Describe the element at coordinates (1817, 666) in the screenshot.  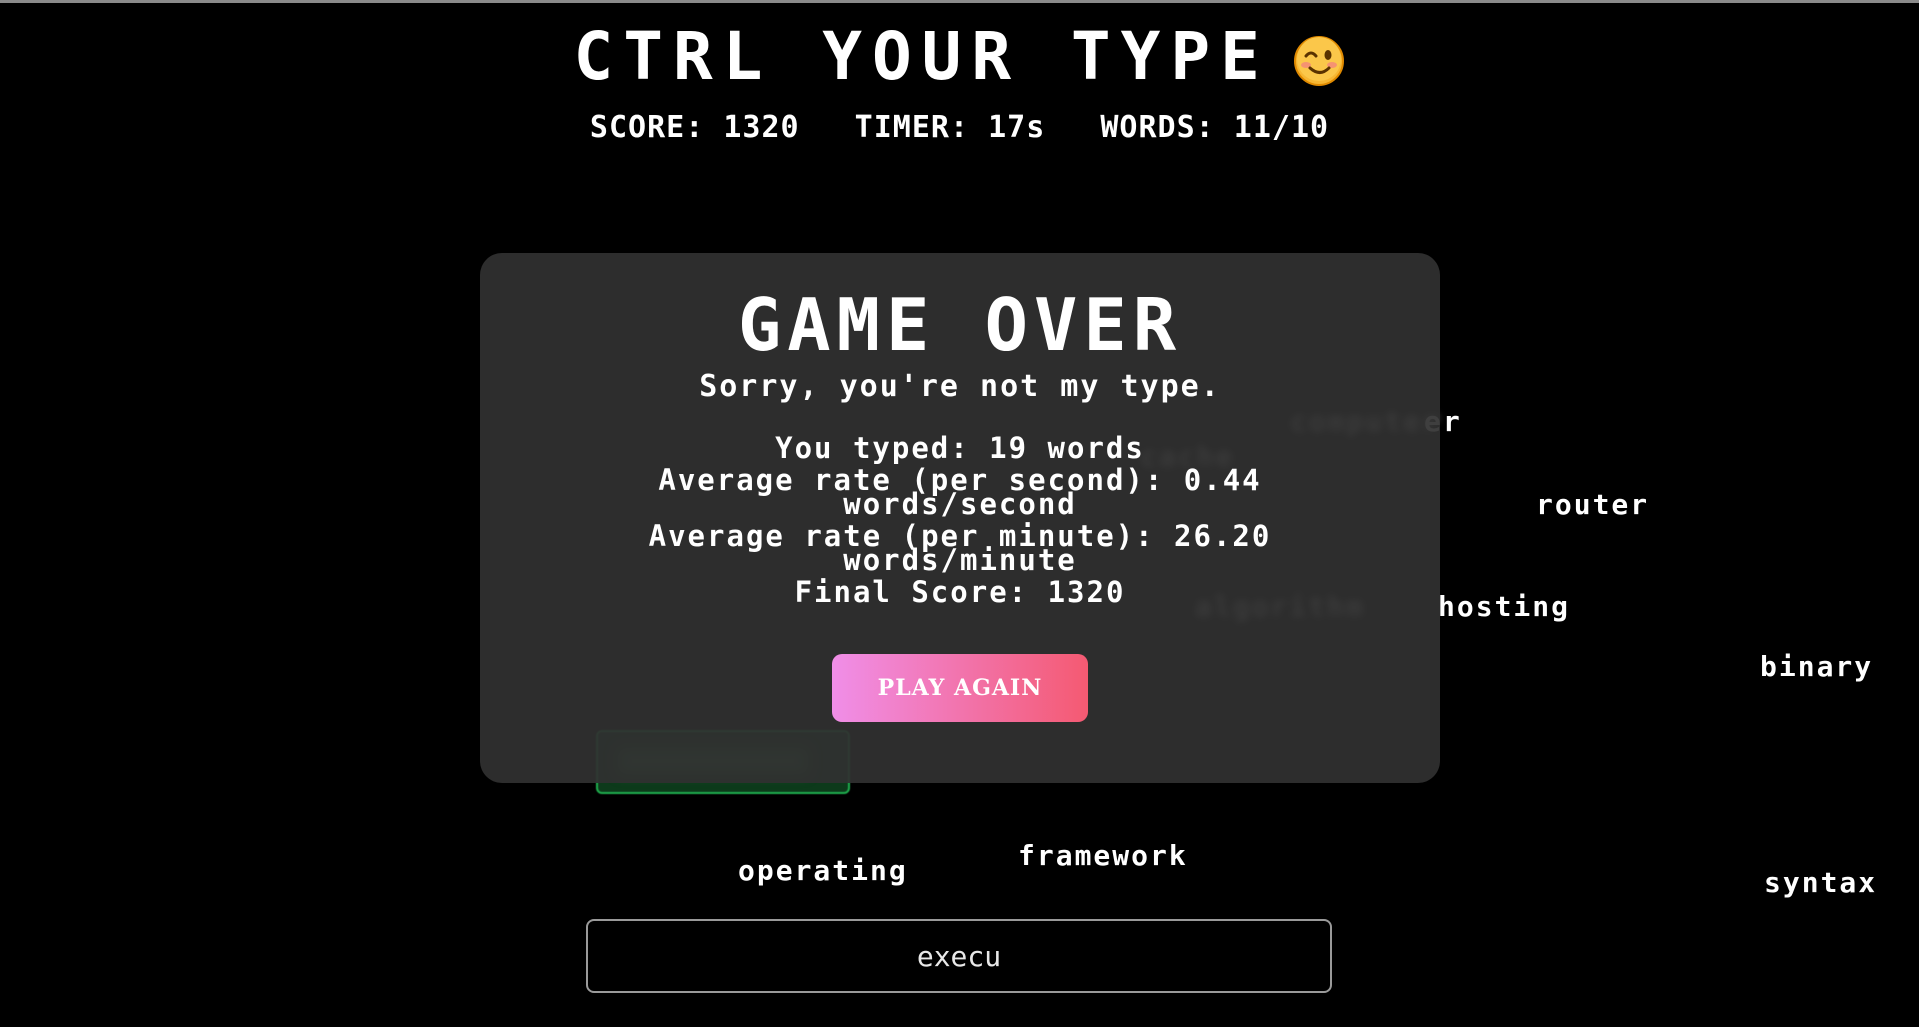
I see `falling-word-binary: binary` at that location.